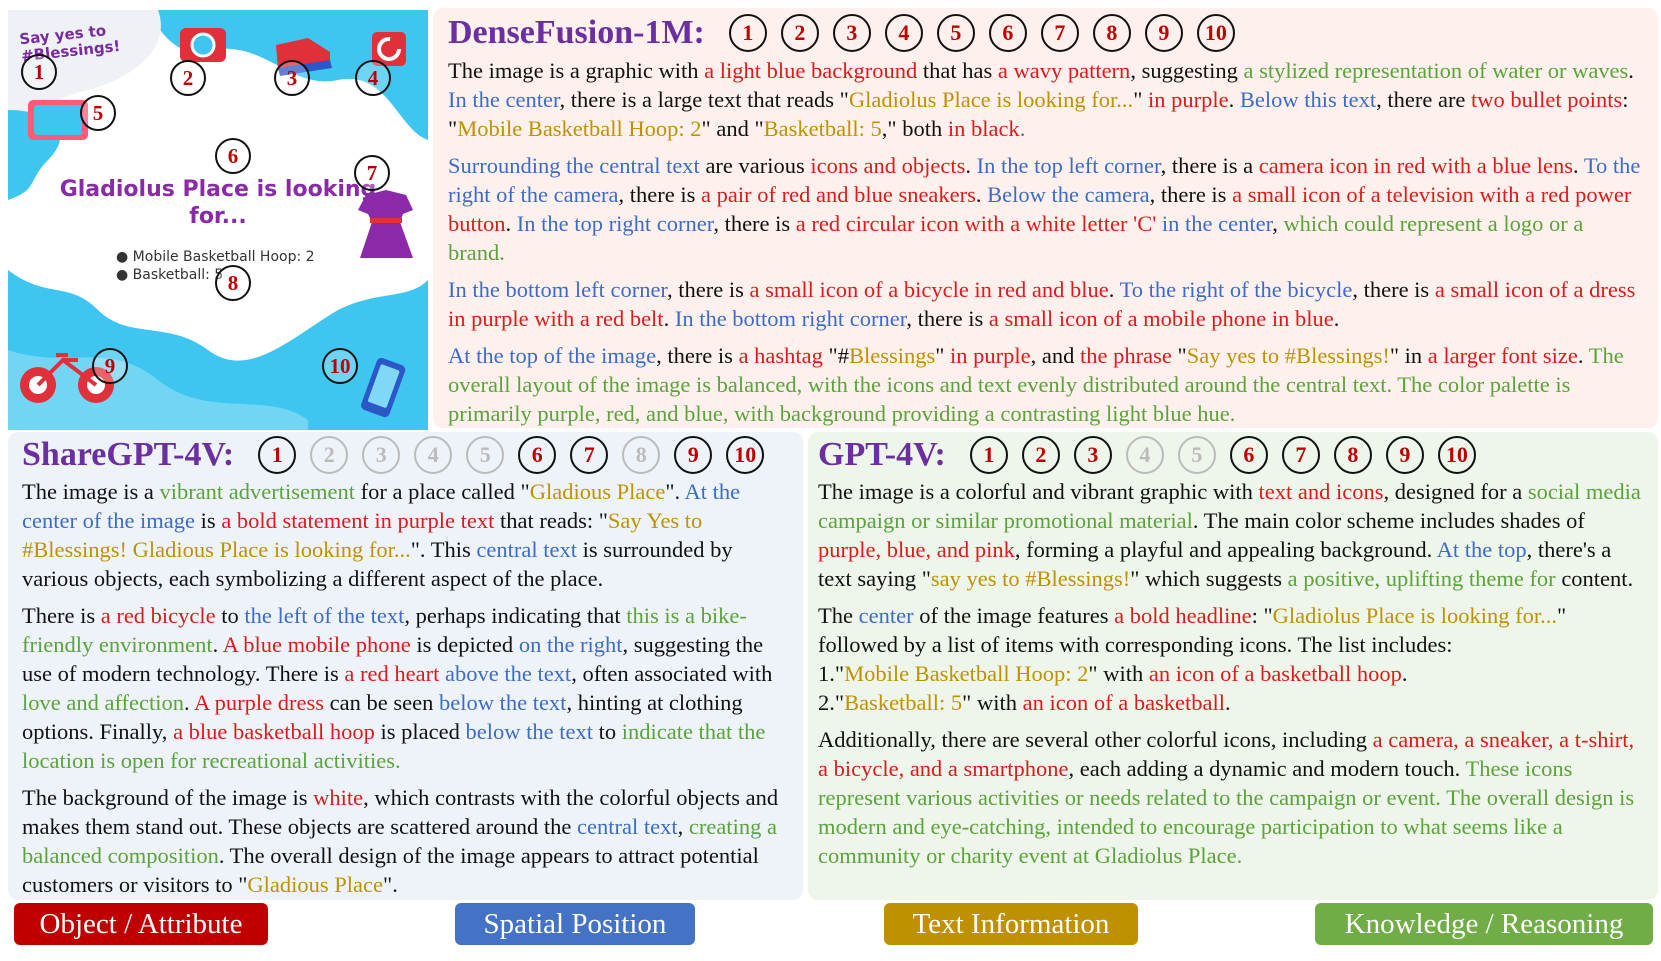 This screenshot has width=1661, height=961. I want to click on caption-segment: a bold statement in purple text, so click(358, 520).